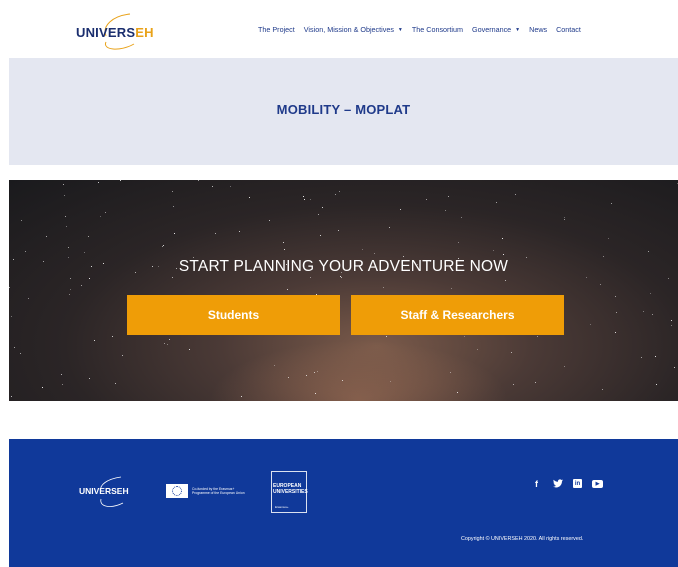 This screenshot has height=567, width=678. Describe the element at coordinates (518, 29) in the screenshot. I see `chevron-down-icon: ▼` at that location.